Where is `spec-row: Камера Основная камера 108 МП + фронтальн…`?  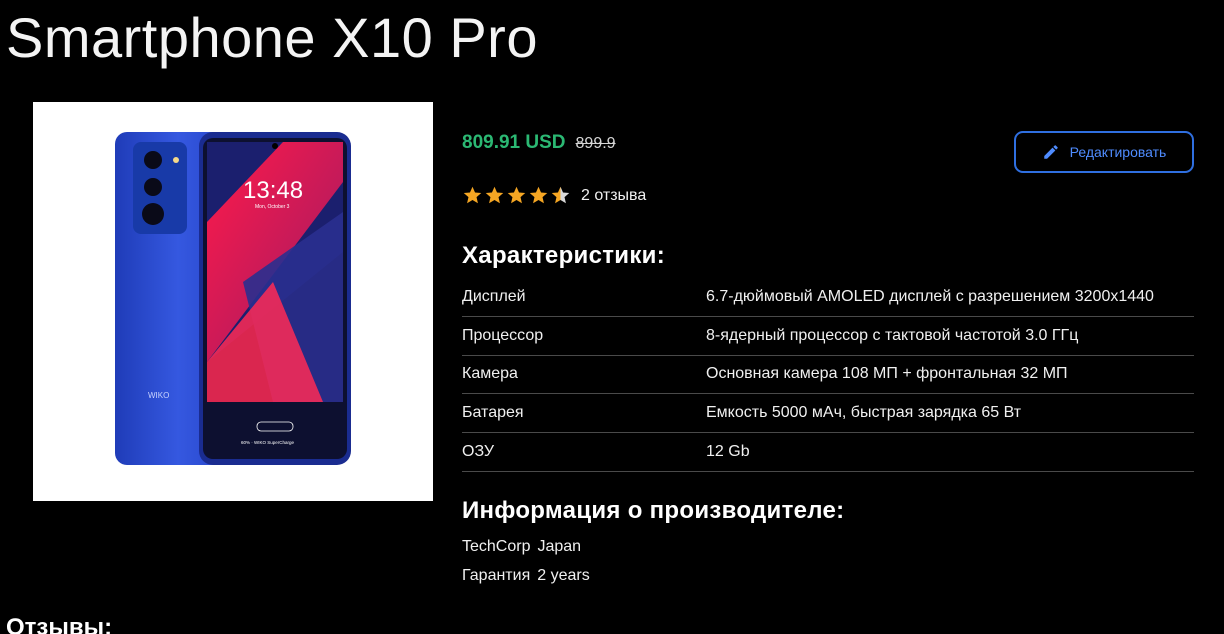 spec-row: Камера Основная камера 108 МП + фронтальн… is located at coordinates (828, 375).